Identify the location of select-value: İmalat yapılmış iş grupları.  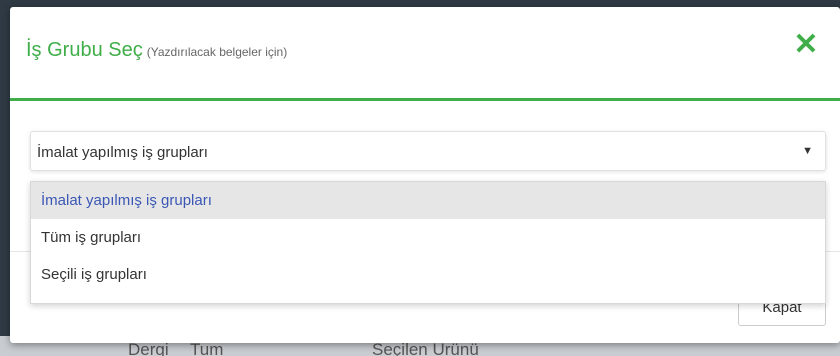
(122, 152).